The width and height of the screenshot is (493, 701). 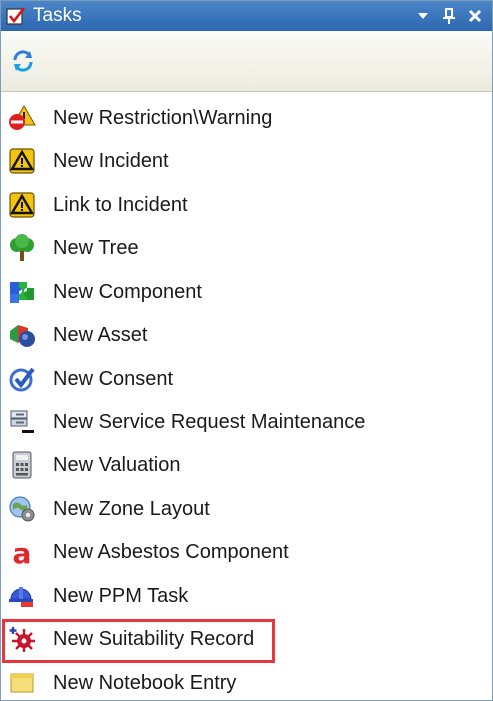 I want to click on restriction-warning-icon, so click(x=22, y=118).